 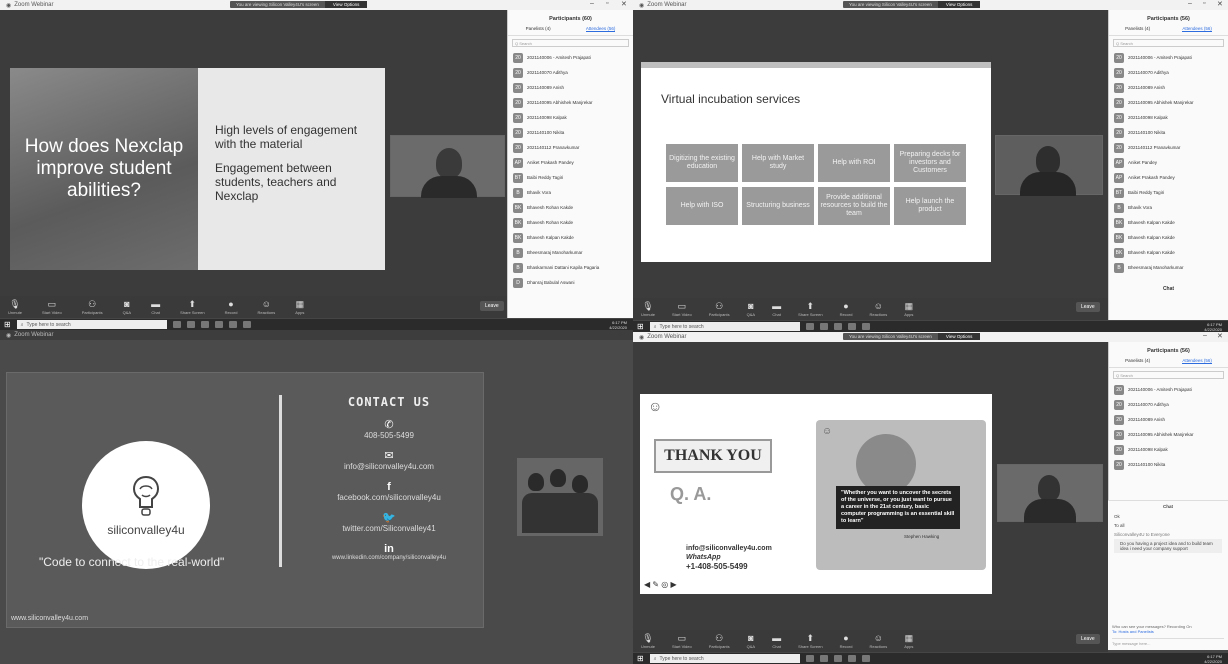 What do you see at coordinates (1168, 631) in the screenshot?
I see `chat-recipient-dropdown: To: Hosts and Panelists` at bounding box center [1168, 631].